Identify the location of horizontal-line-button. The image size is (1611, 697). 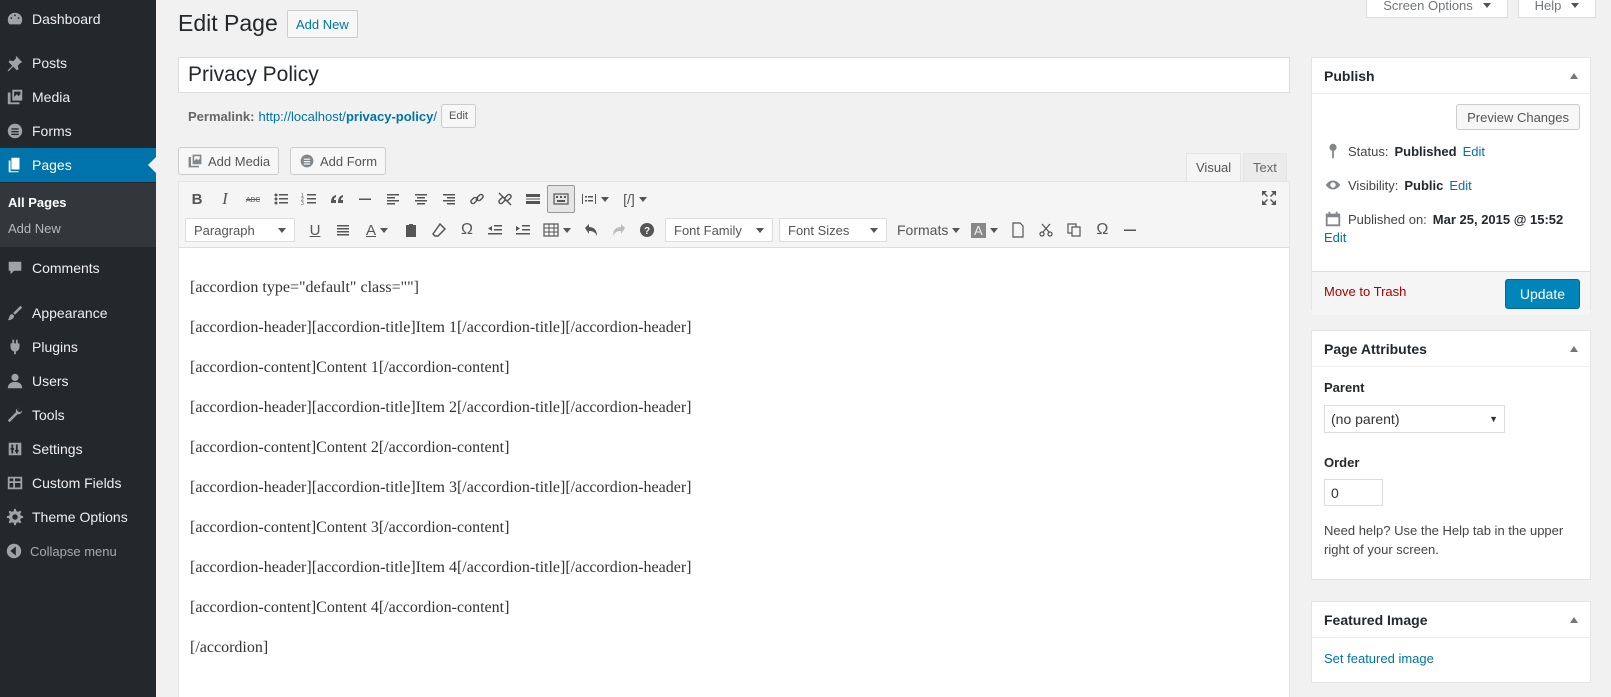
(365, 199).